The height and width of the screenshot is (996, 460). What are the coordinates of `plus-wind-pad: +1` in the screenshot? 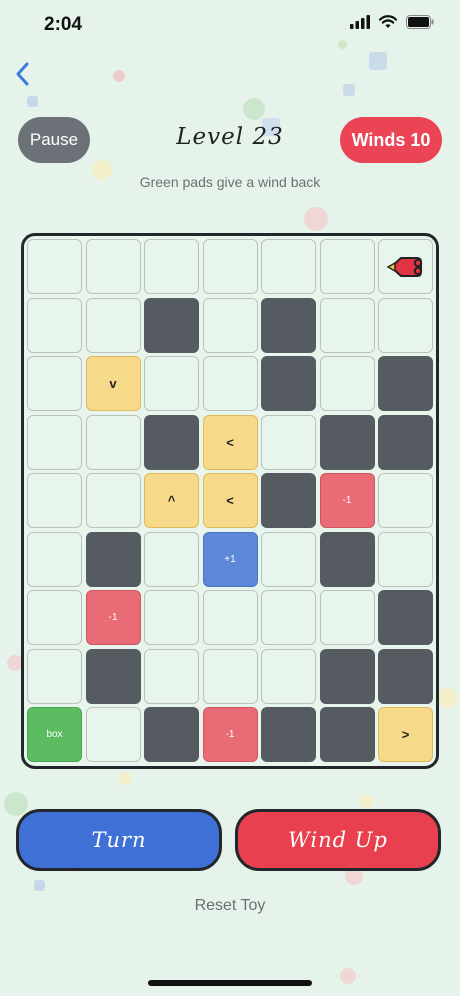 It's located at (230, 559).